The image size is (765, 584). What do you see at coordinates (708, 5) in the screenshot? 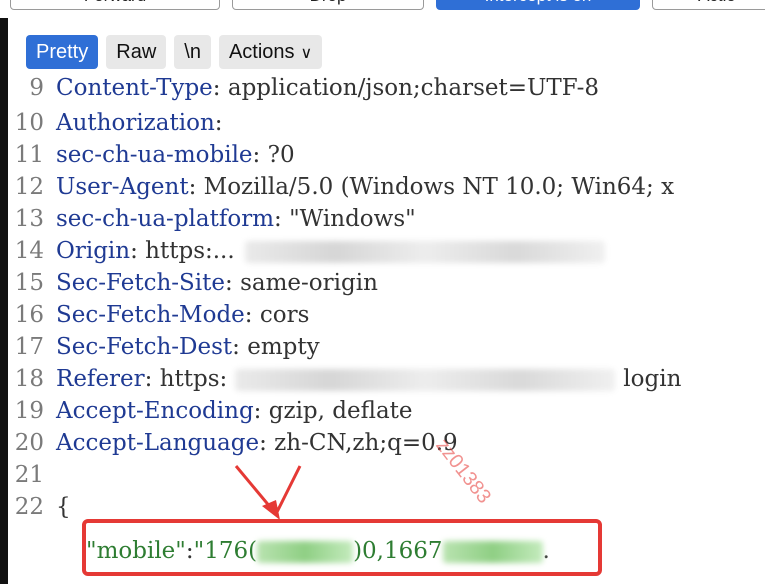
I see `action-button: Actio` at bounding box center [708, 5].